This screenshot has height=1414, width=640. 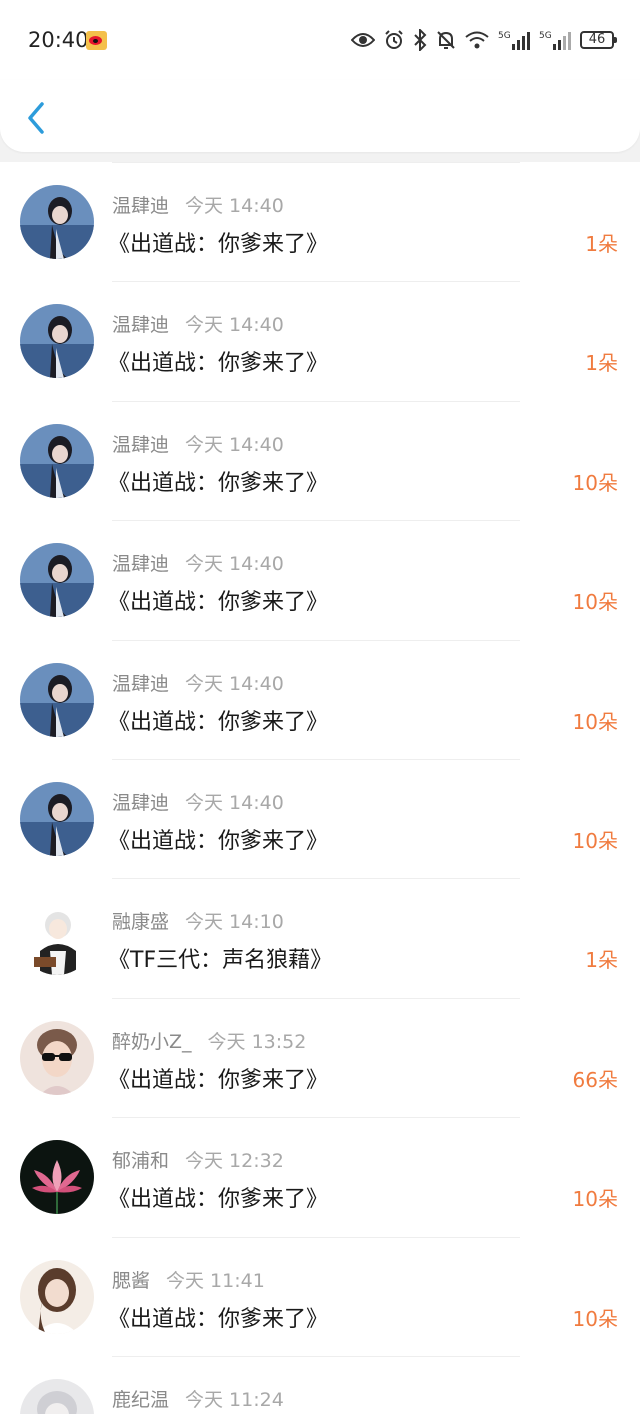 I want to click on list-item: 郁浦和 今天 12:32 《出道战：你爹来了》 10朵, so click(x=320, y=1176).